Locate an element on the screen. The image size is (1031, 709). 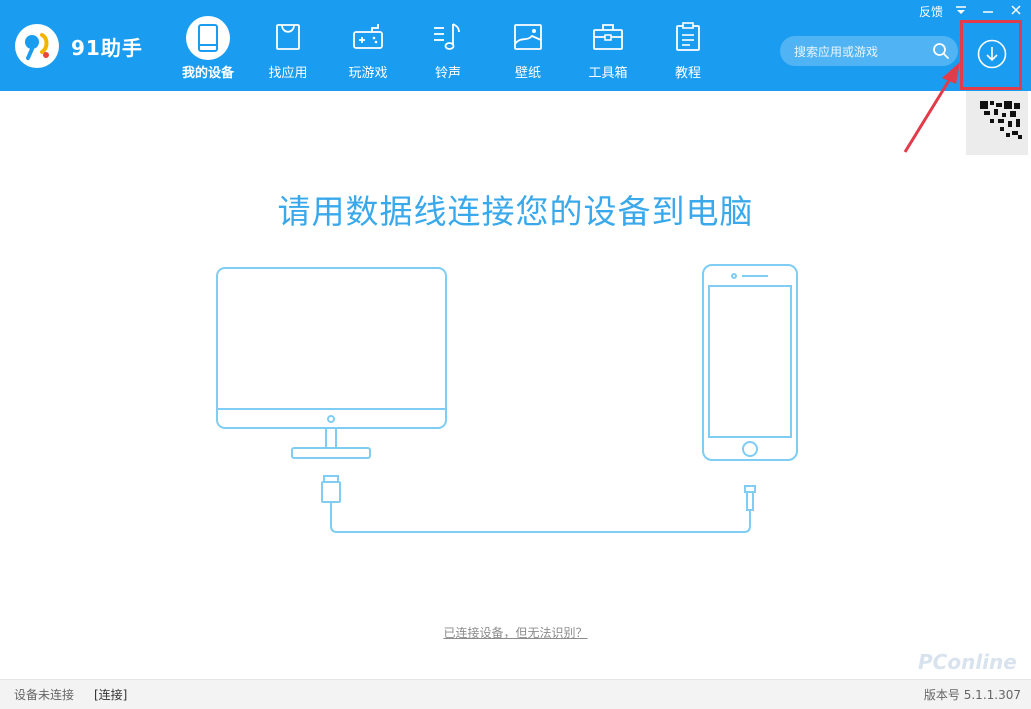
nav-item-my-device: 我的设备 is located at coordinates (208, 49).